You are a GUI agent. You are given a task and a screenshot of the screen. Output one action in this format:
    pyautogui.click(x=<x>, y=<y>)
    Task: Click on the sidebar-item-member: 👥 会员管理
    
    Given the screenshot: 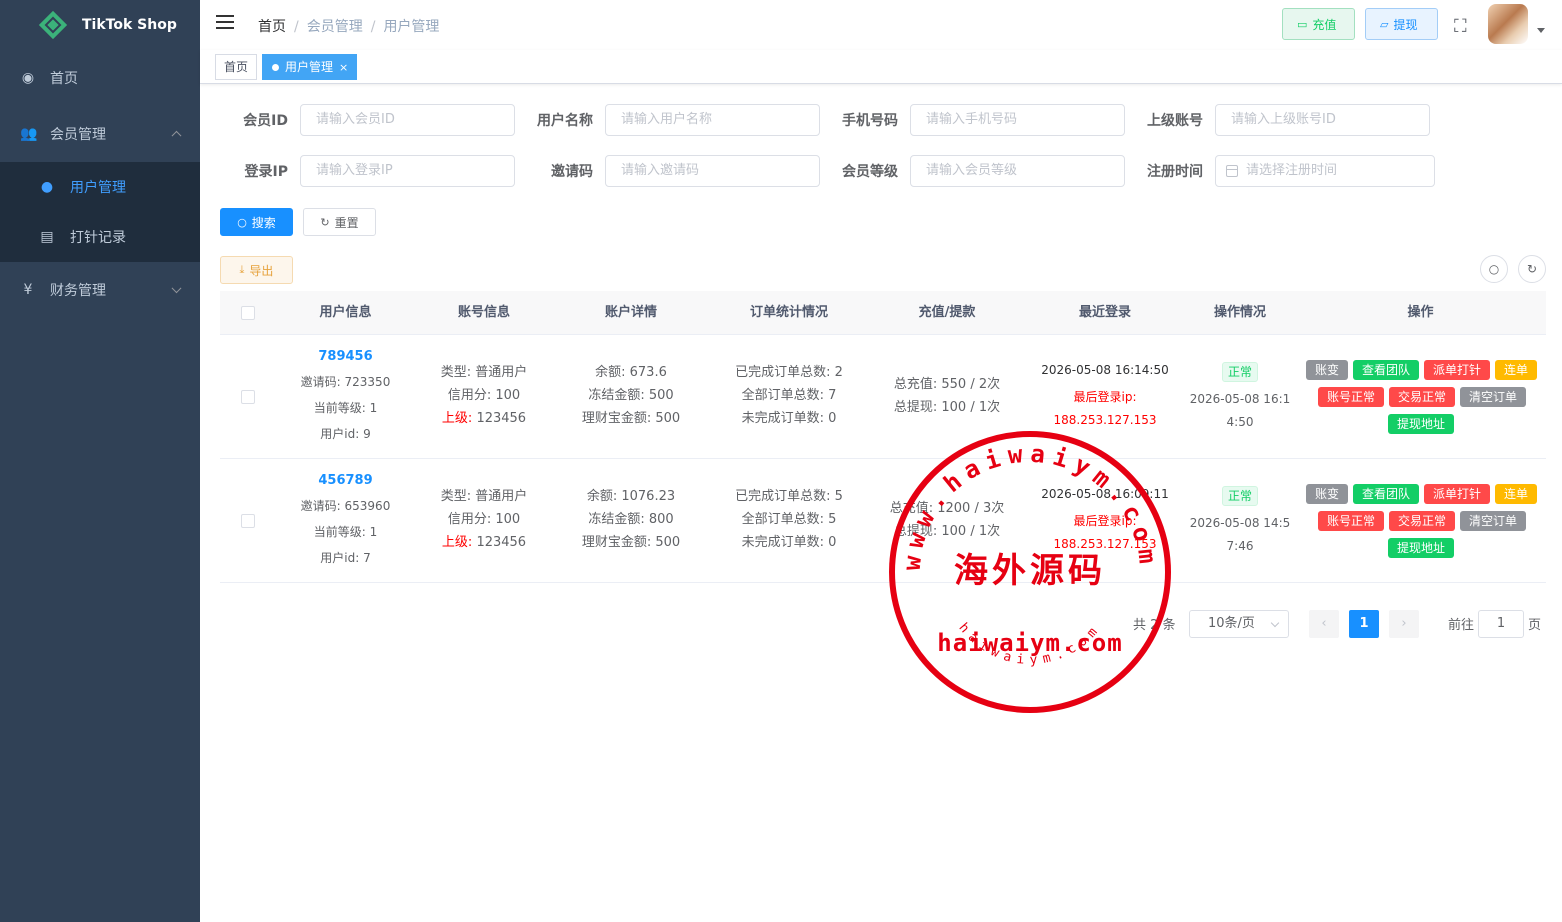 What is the action you would take?
    pyautogui.click(x=100, y=134)
    